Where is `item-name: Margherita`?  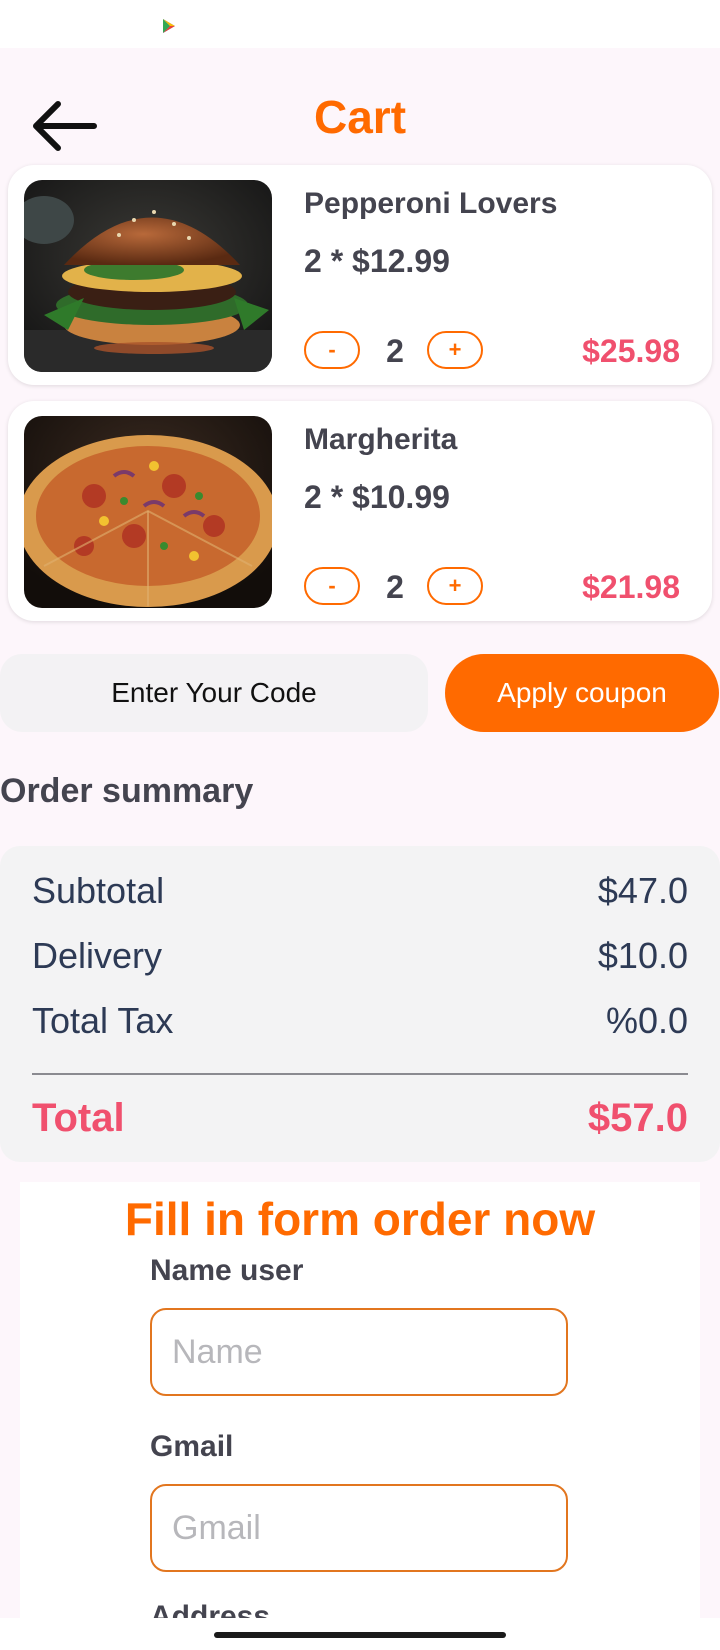
item-name: Margherita is located at coordinates (381, 439).